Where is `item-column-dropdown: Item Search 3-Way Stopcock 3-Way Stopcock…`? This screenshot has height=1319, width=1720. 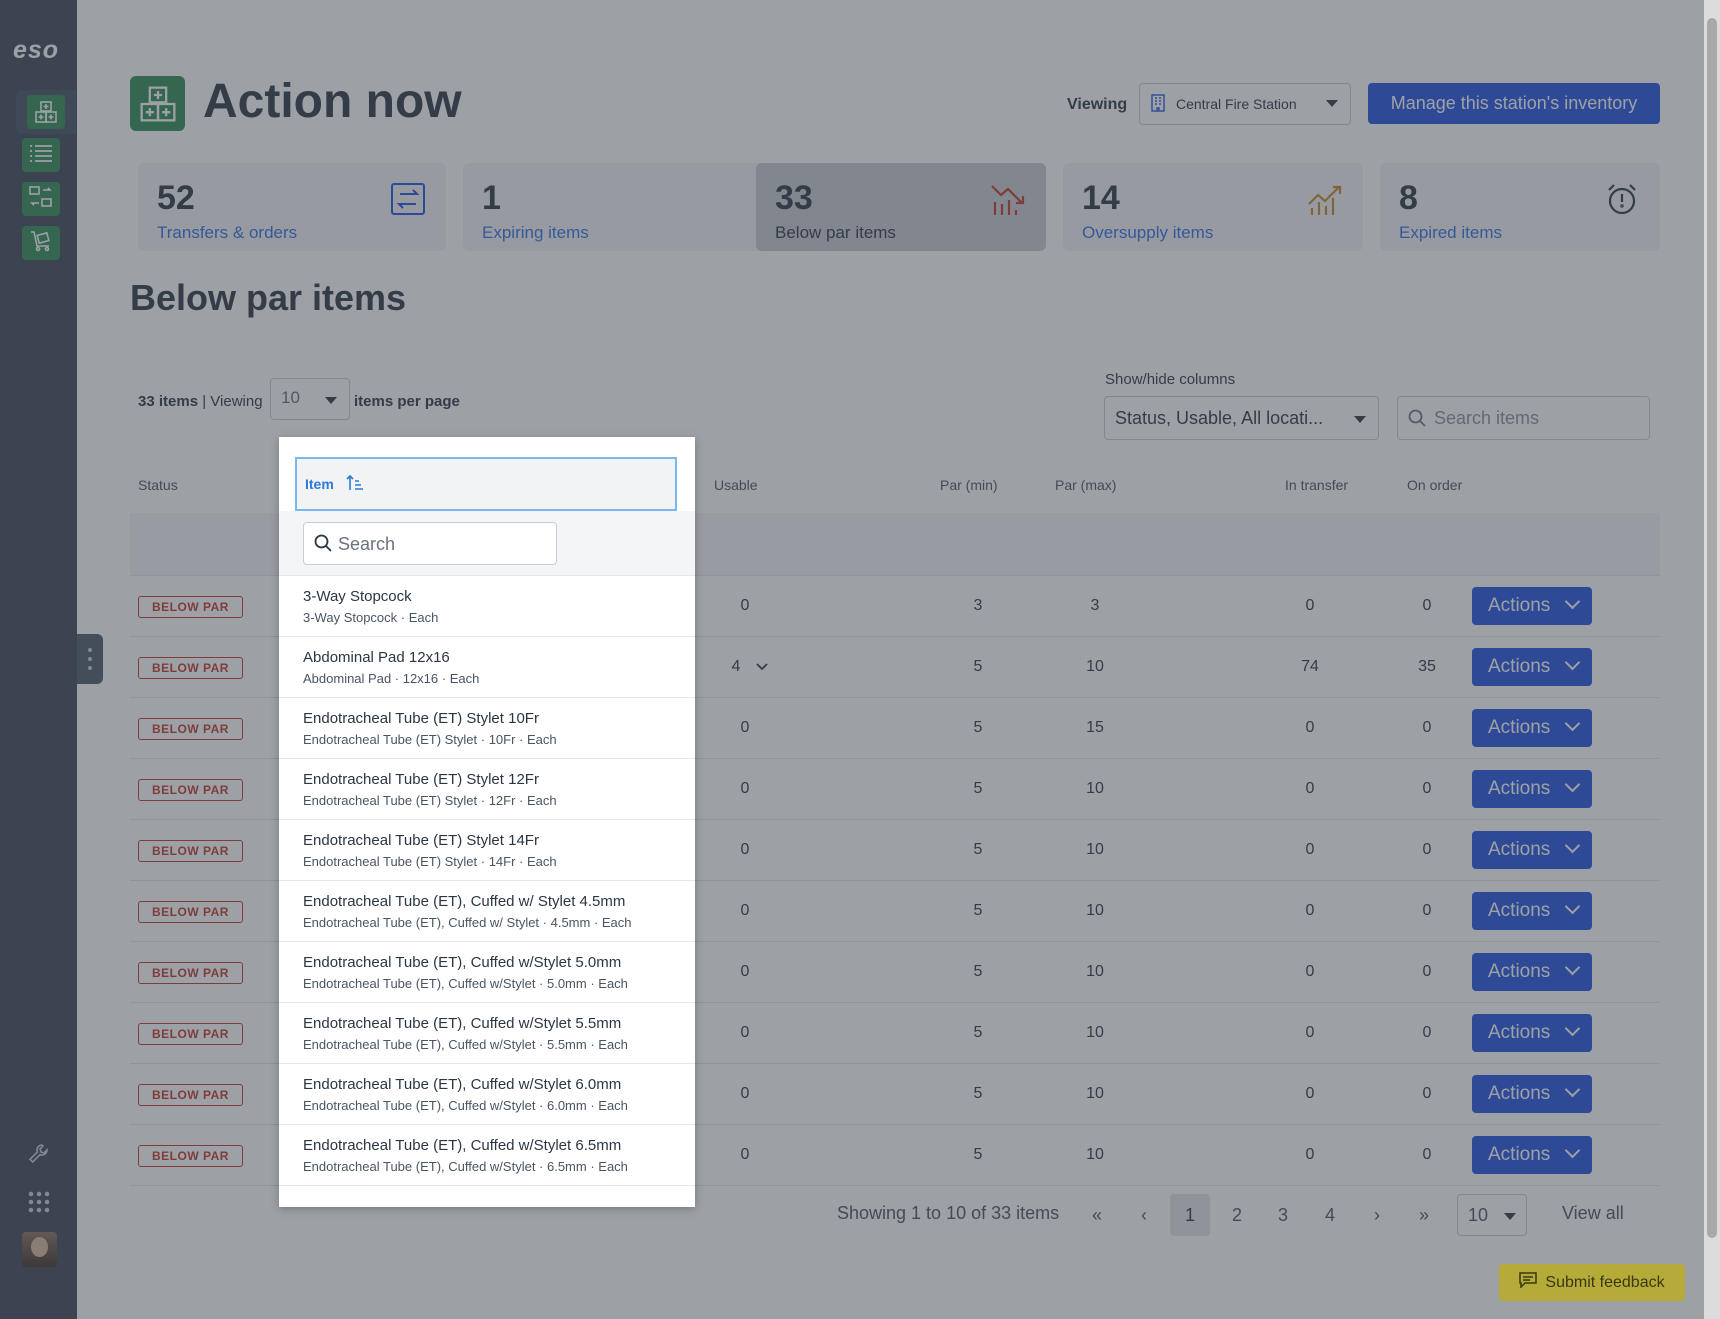 item-column-dropdown: Item Search 3-Way Stopcock 3-Way Stopcock… is located at coordinates (487, 822).